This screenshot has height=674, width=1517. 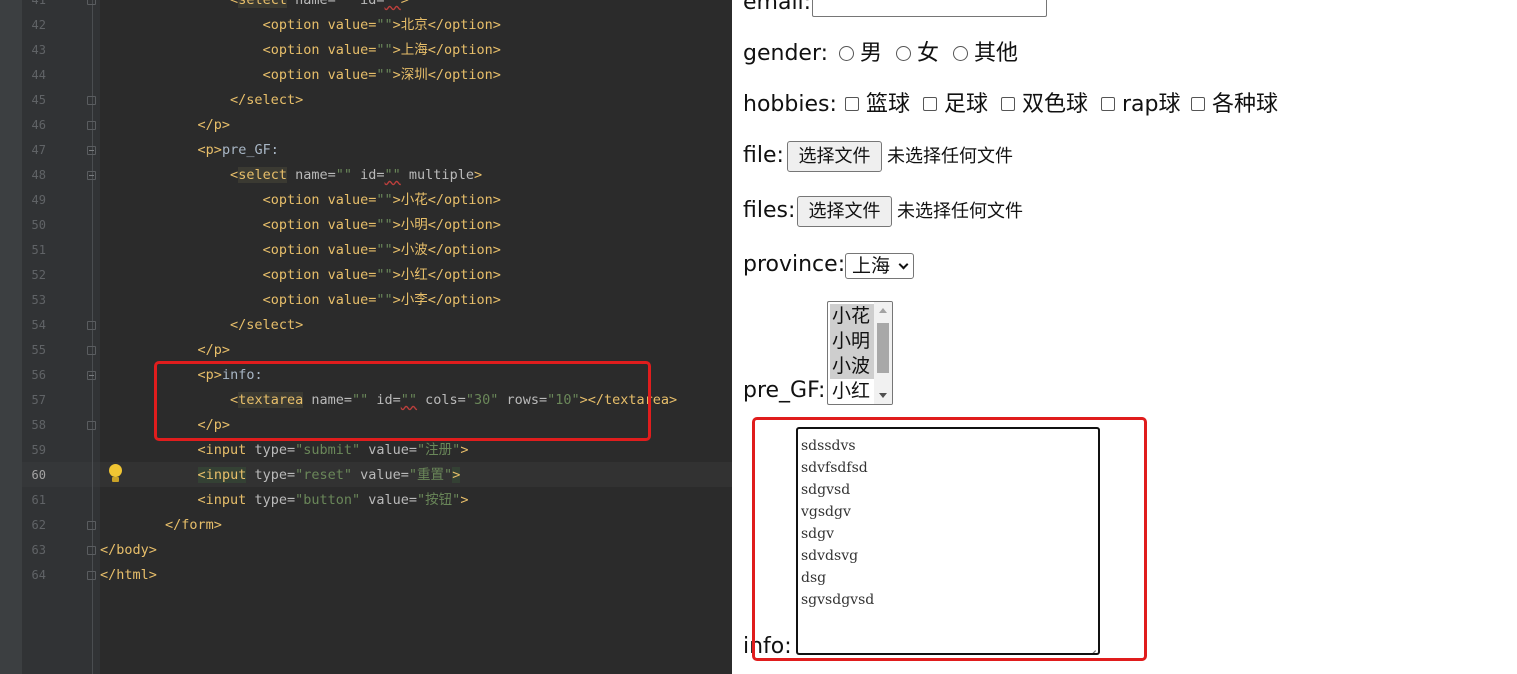 What do you see at coordinates (38, 400) in the screenshot?
I see `line-number: 57` at bounding box center [38, 400].